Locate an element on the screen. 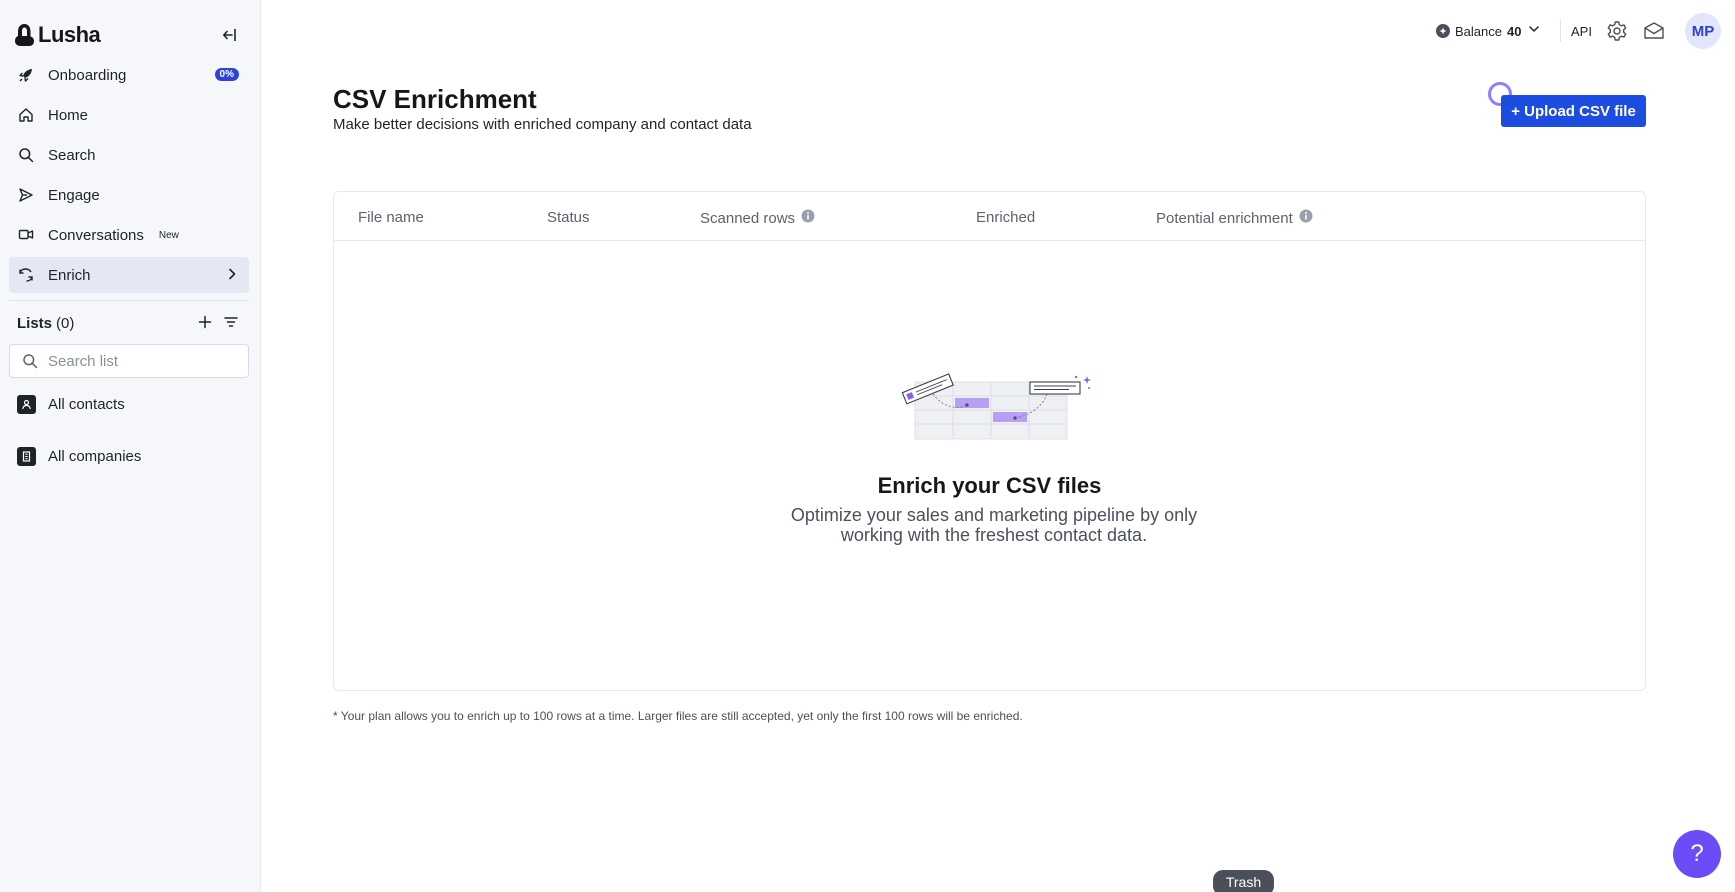 Image resolution: width=1735 pixels, height=892 pixels. onboarding-progress-badge: 0% is located at coordinates (226, 74).